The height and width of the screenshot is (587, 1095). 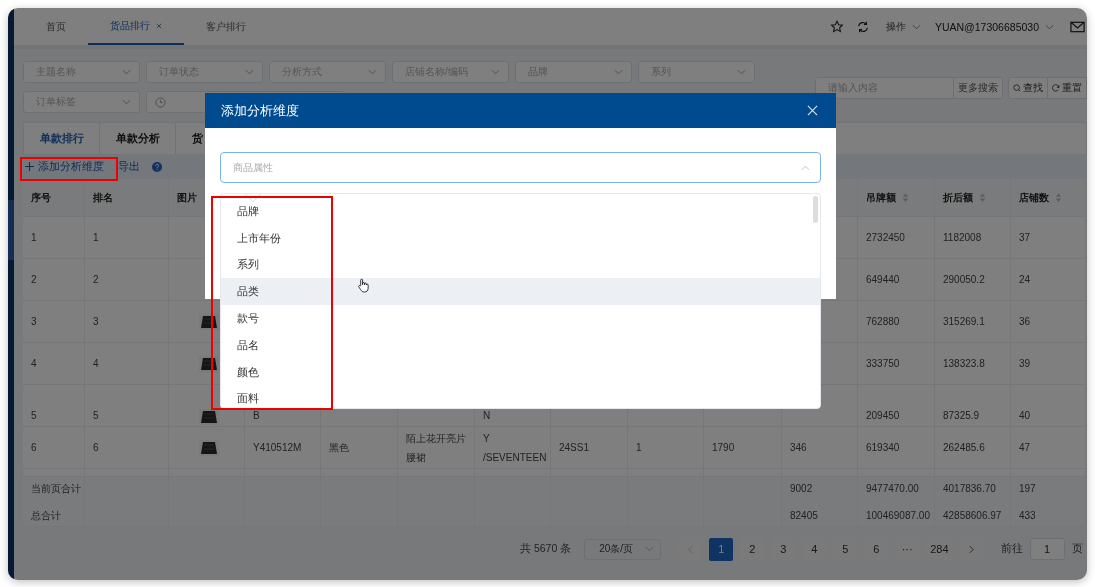 What do you see at coordinates (136, 26) in the screenshot?
I see `page-tab: 货品排行` at bounding box center [136, 26].